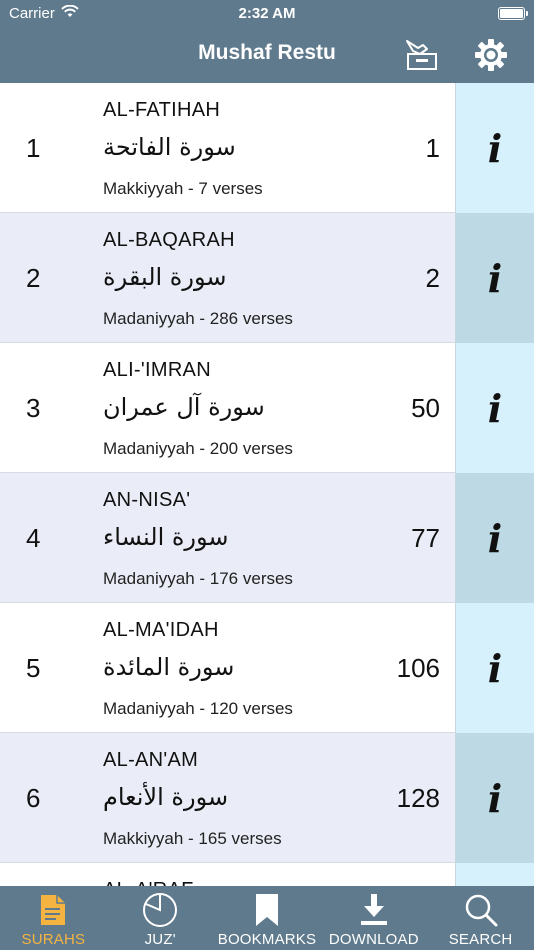 The width and height of the screenshot is (534, 950). I want to click on surah-page-number: 128, so click(418, 798).